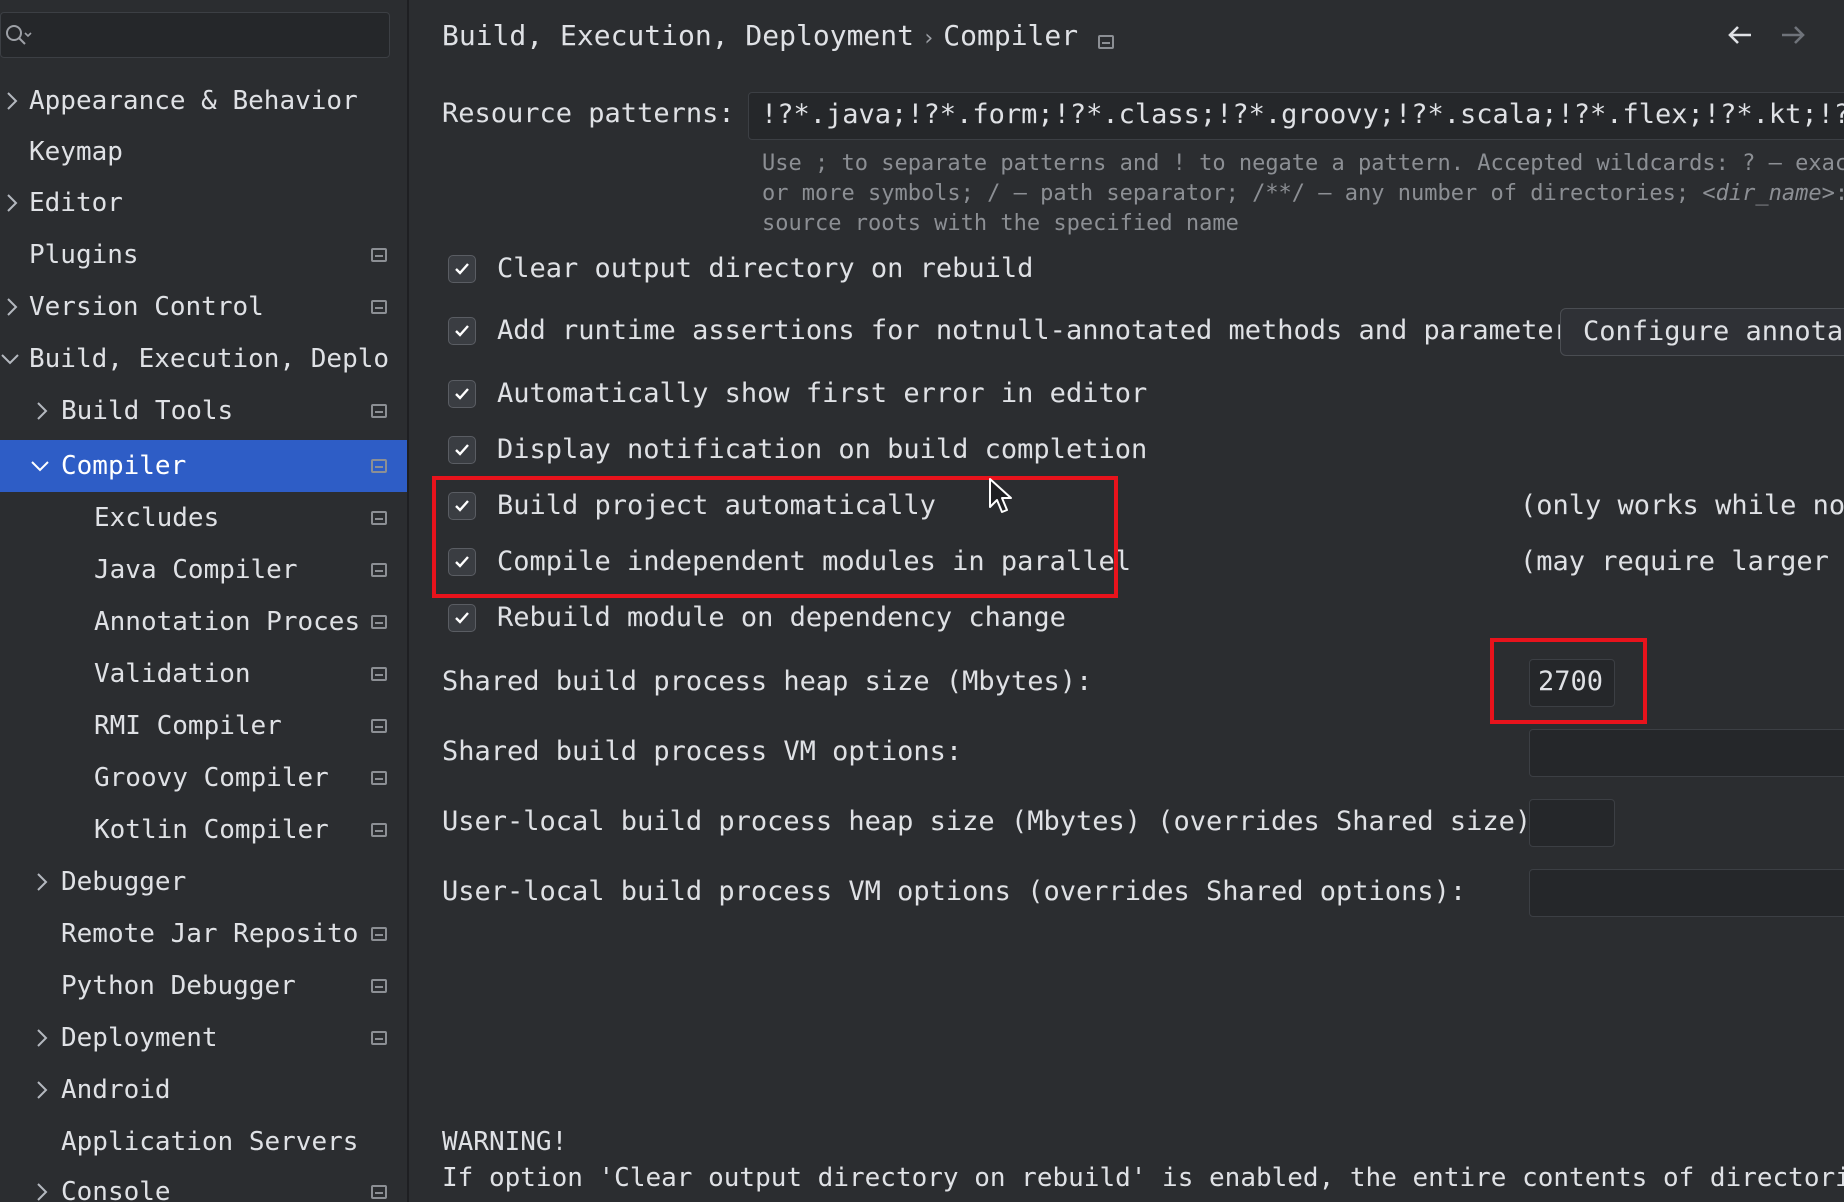 This screenshot has width=1844, height=1202. I want to click on compile-parallel-note: (may require larger h, so click(1682, 561).